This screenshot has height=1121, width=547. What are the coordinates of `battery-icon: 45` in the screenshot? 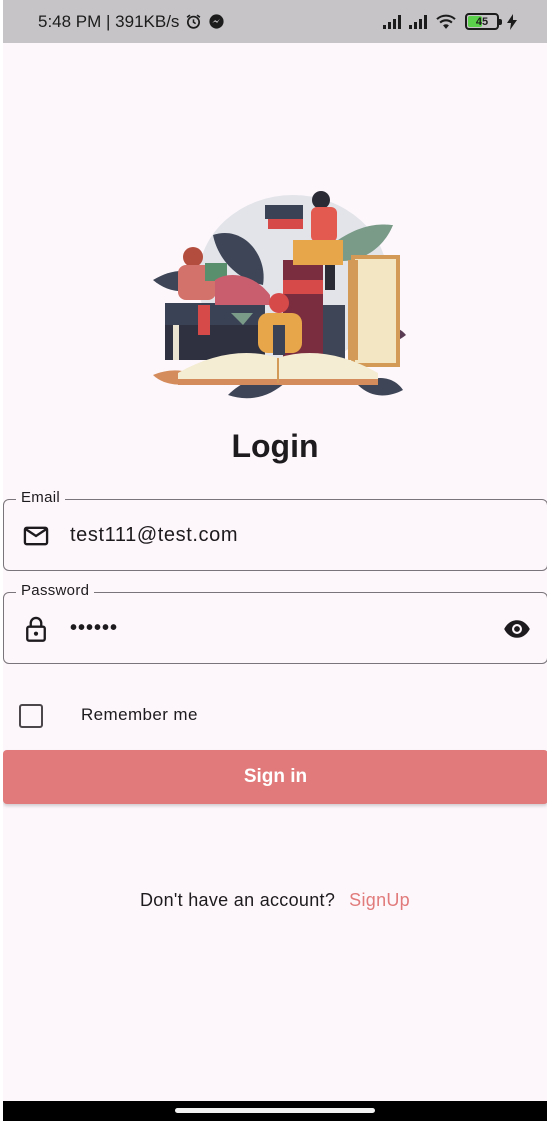 It's located at (483, 21).